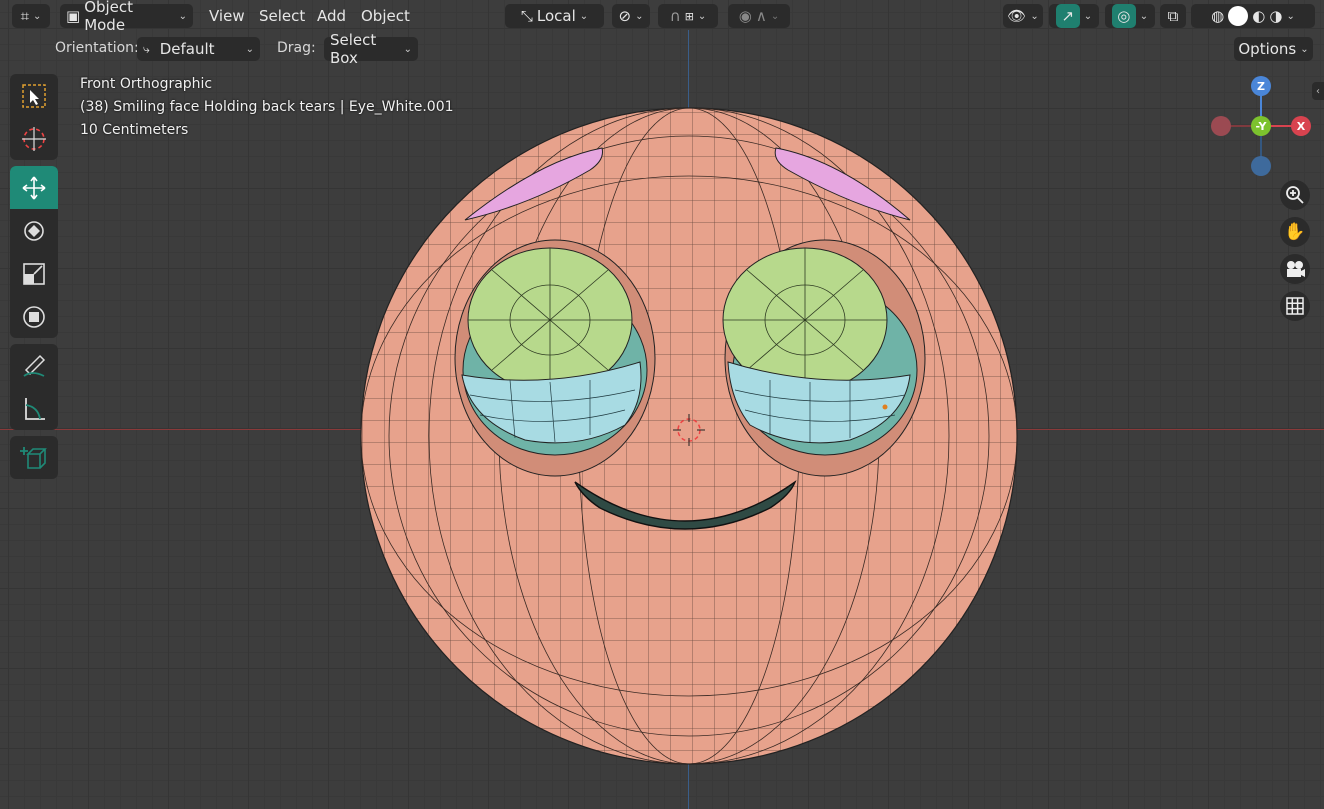 The width and height of the screenshot is (1324, 809). I want to click on options-dropdown: Options ⌄, so click(1273, 49).